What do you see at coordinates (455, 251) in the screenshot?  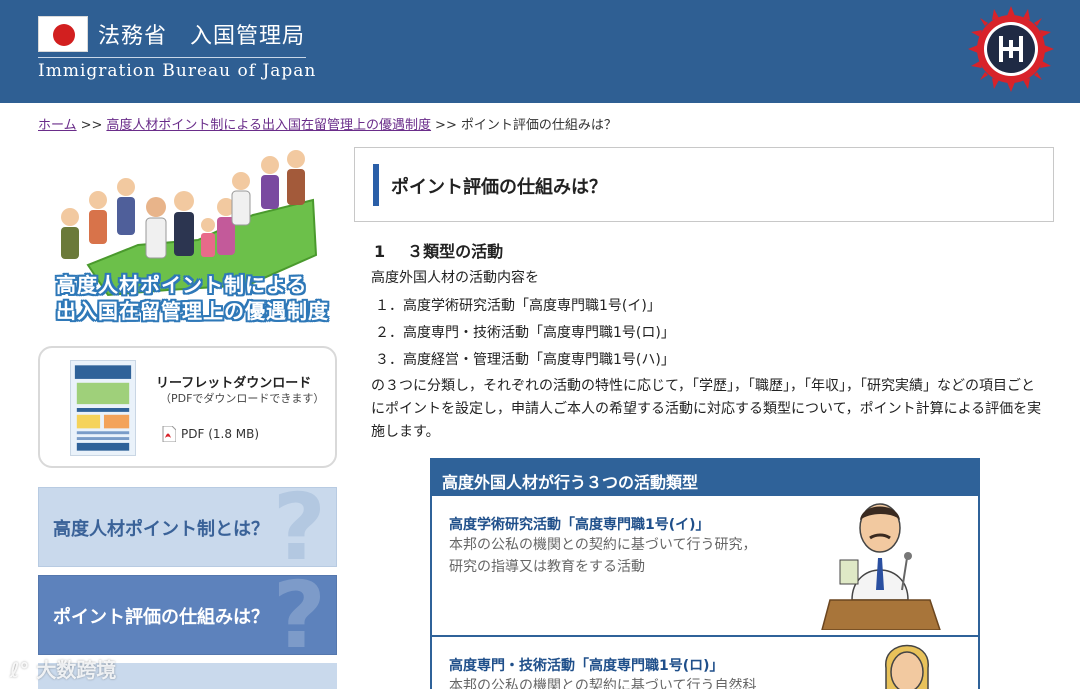 I see `section-title: ３類型の活動` at bounding box center [455, 251].